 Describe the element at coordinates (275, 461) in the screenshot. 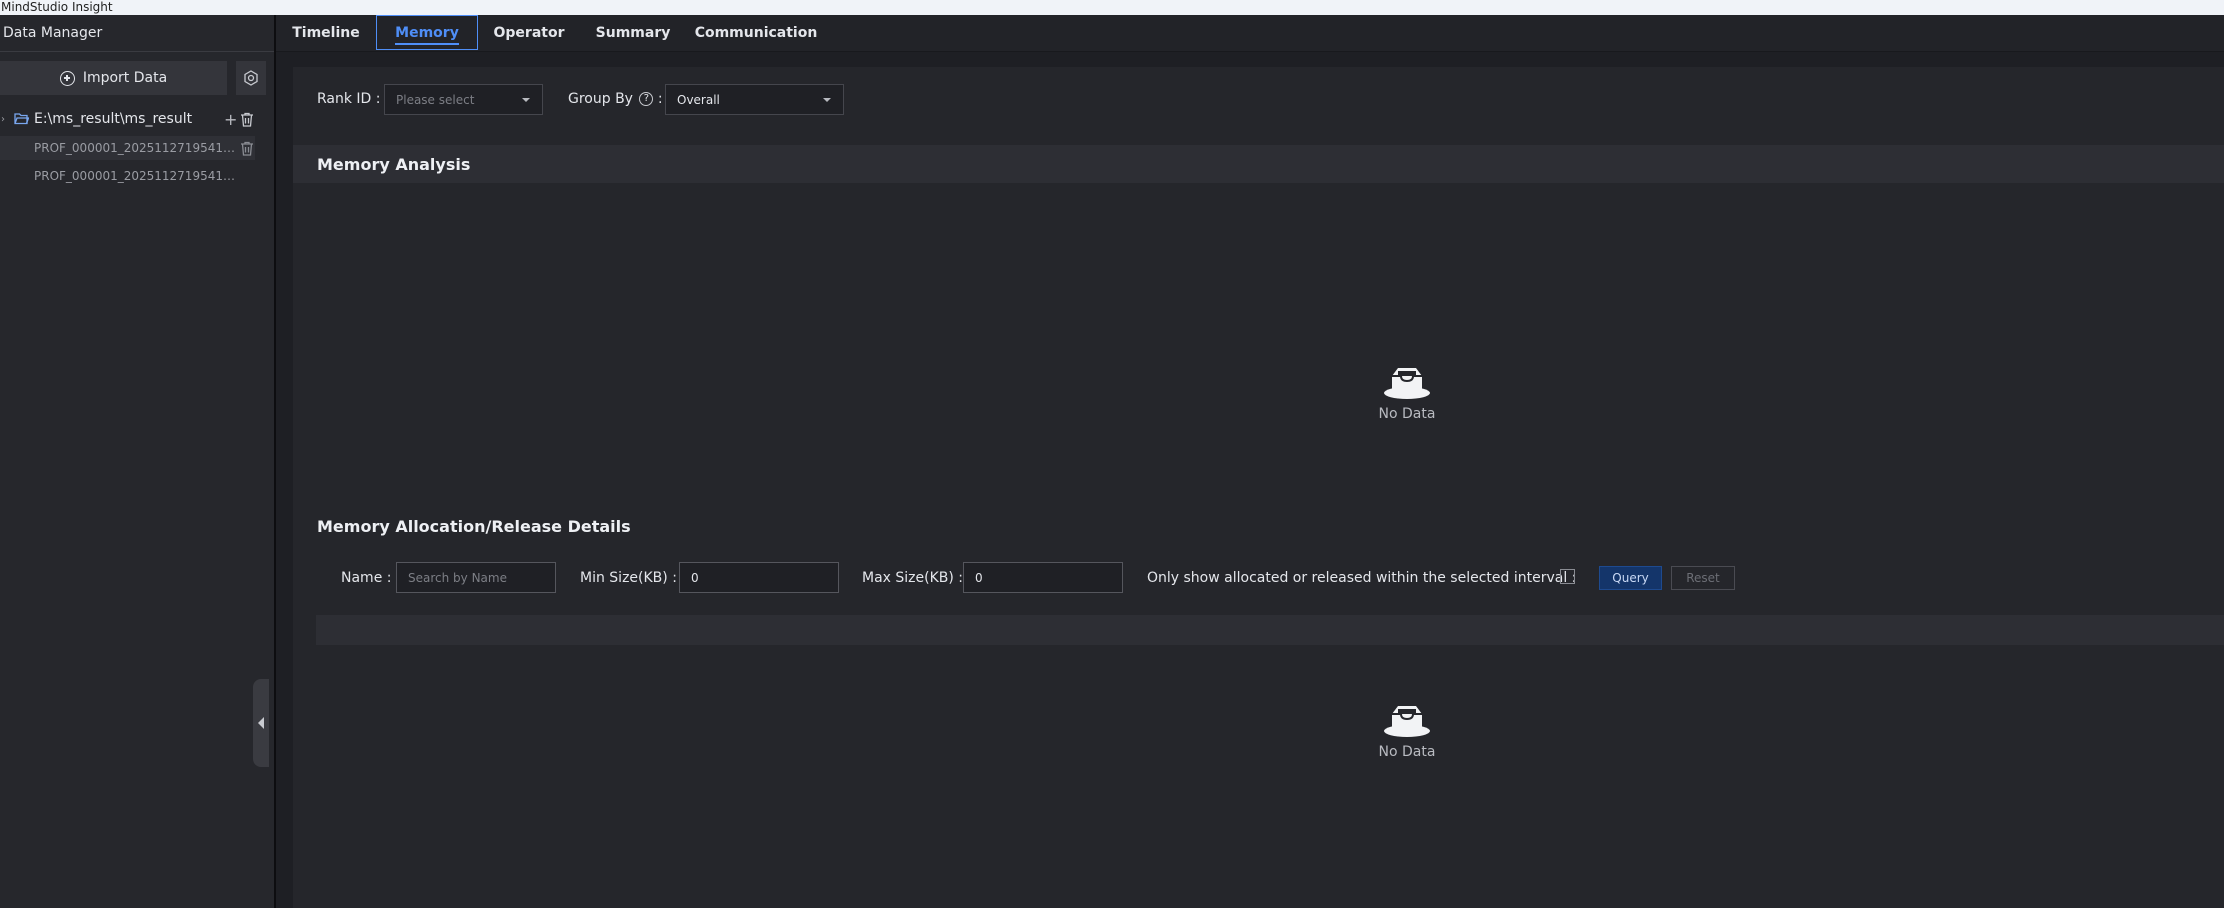

I see `sidebar-border` at that location.